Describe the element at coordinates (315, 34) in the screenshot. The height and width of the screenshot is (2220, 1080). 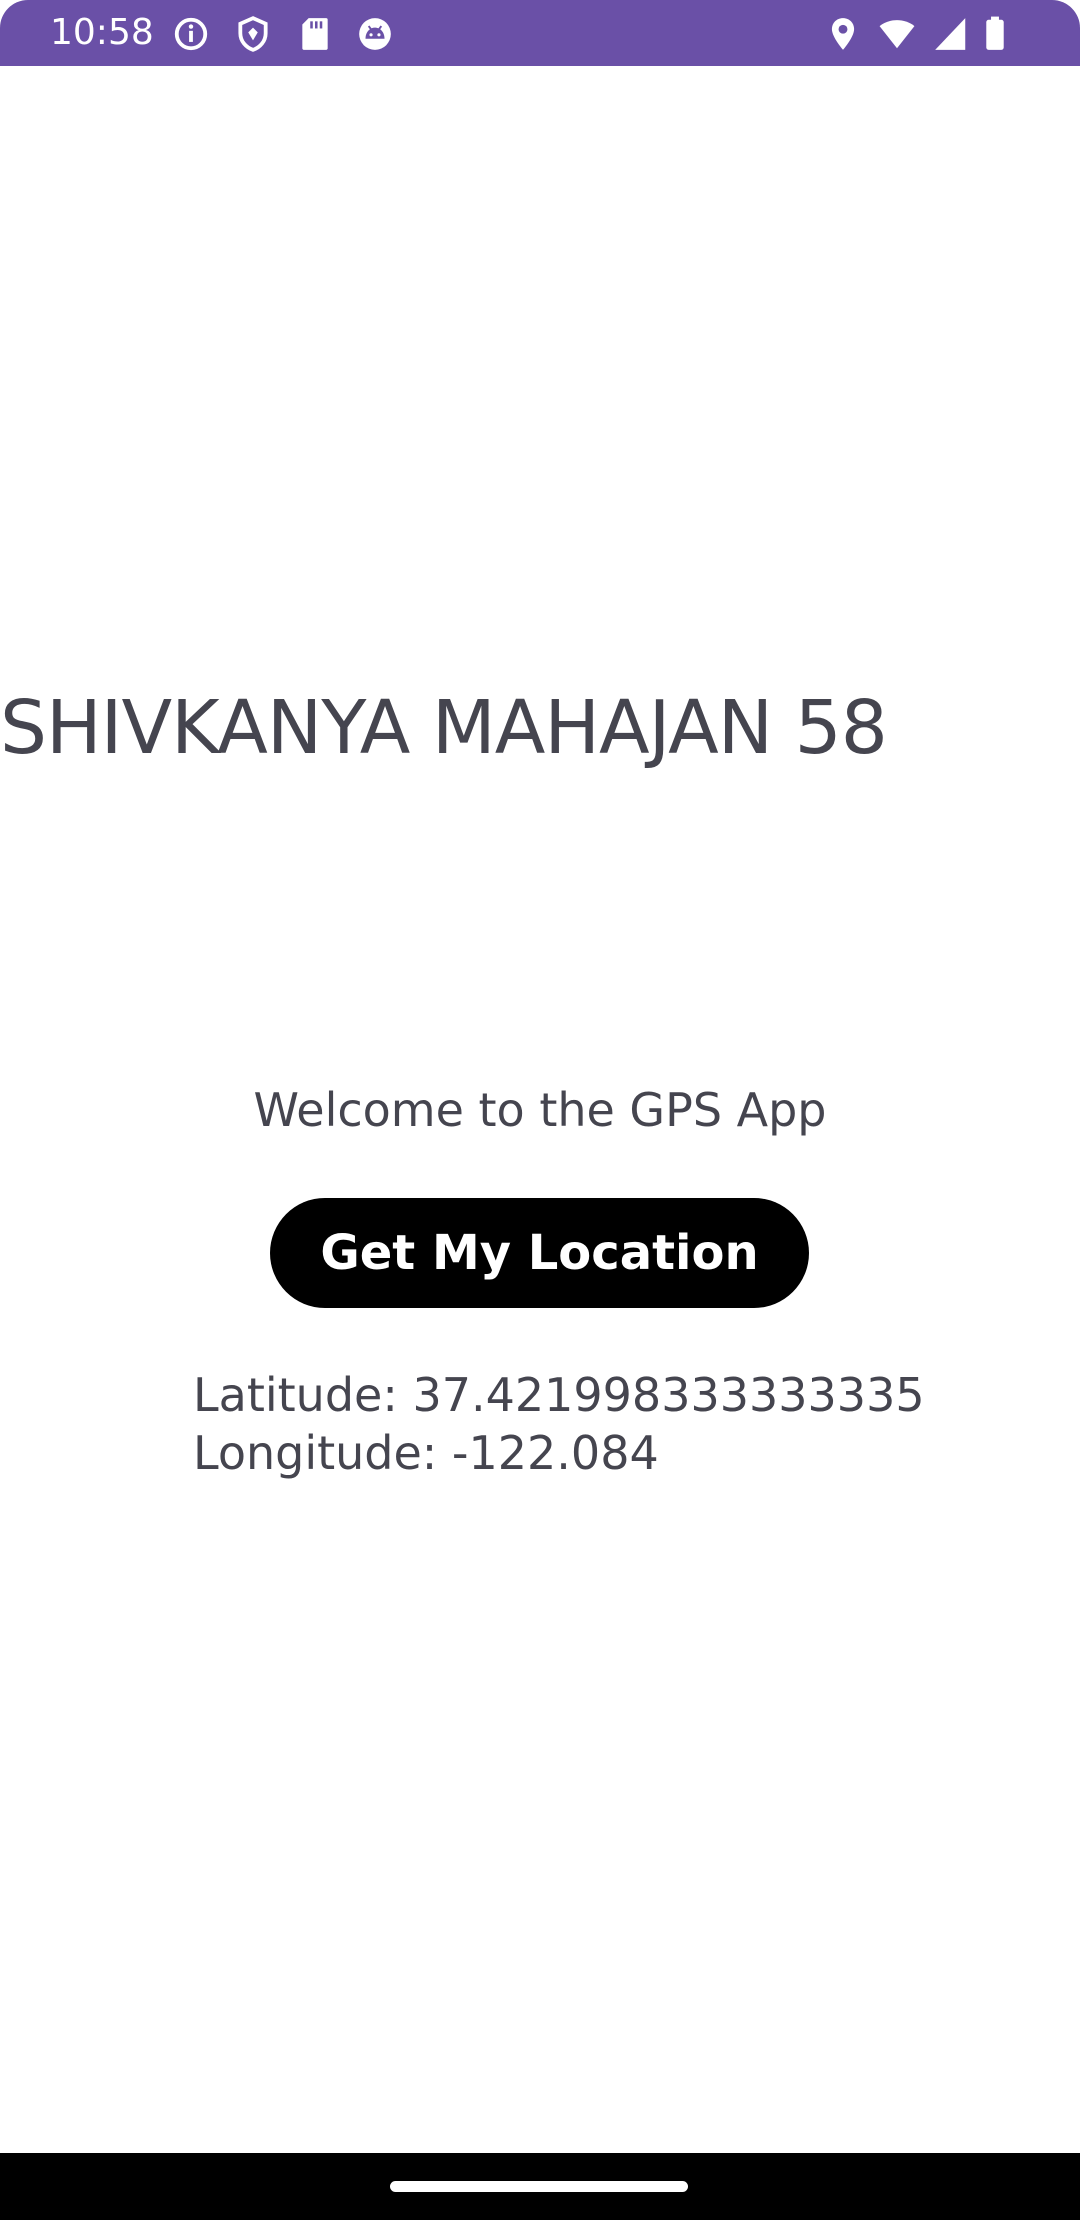
I see `sd-card-icon` at that location.